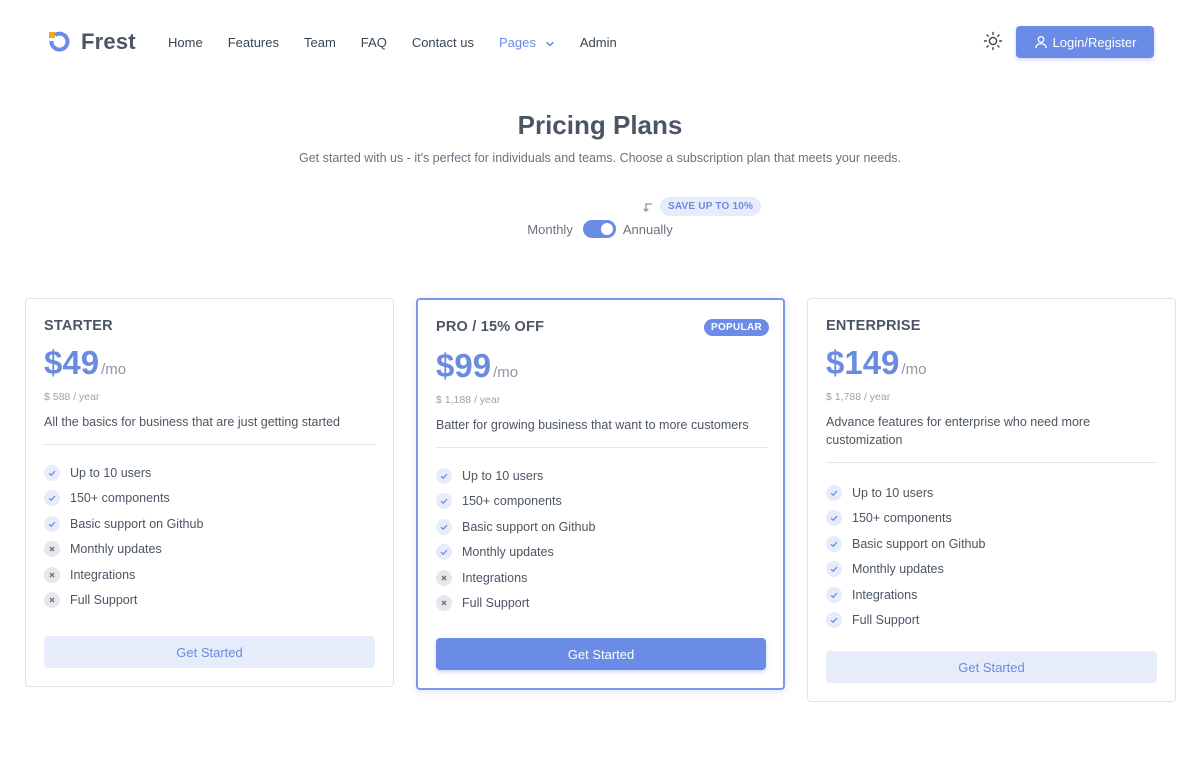 The width and height of the screenshot is (1200, 760). I want to click on billing-toggle: Monthly Annually, so click(600, 229).